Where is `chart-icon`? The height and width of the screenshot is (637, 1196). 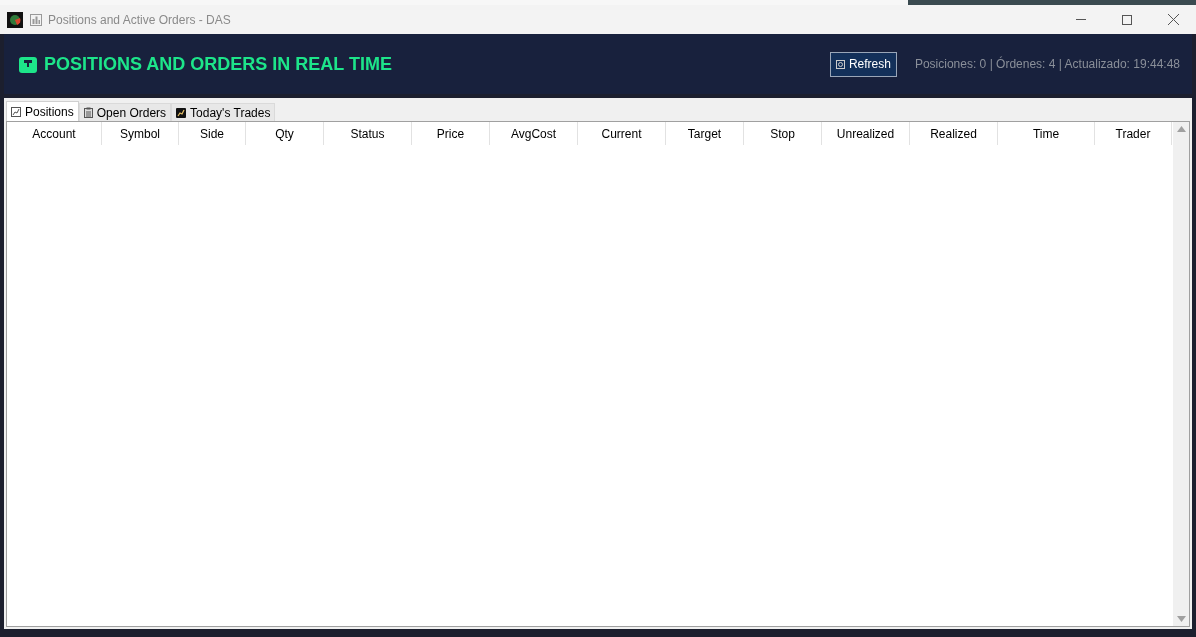
chart-icon is located at coordinates (16, 111).